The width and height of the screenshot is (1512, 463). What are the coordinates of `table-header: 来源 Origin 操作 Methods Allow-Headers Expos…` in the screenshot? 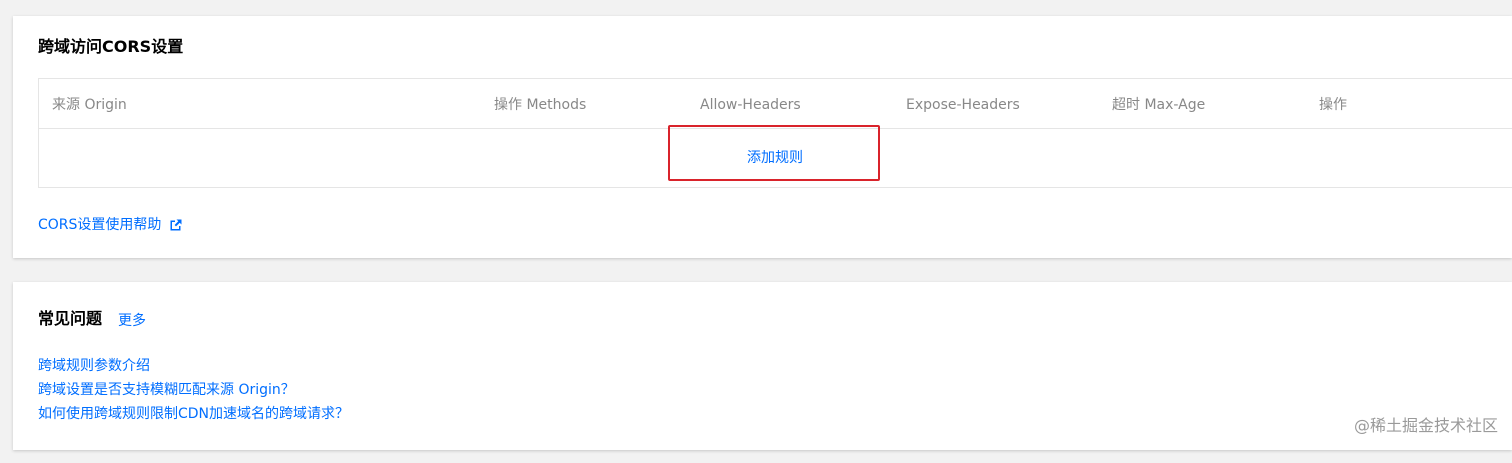 It's located at (775, 104).